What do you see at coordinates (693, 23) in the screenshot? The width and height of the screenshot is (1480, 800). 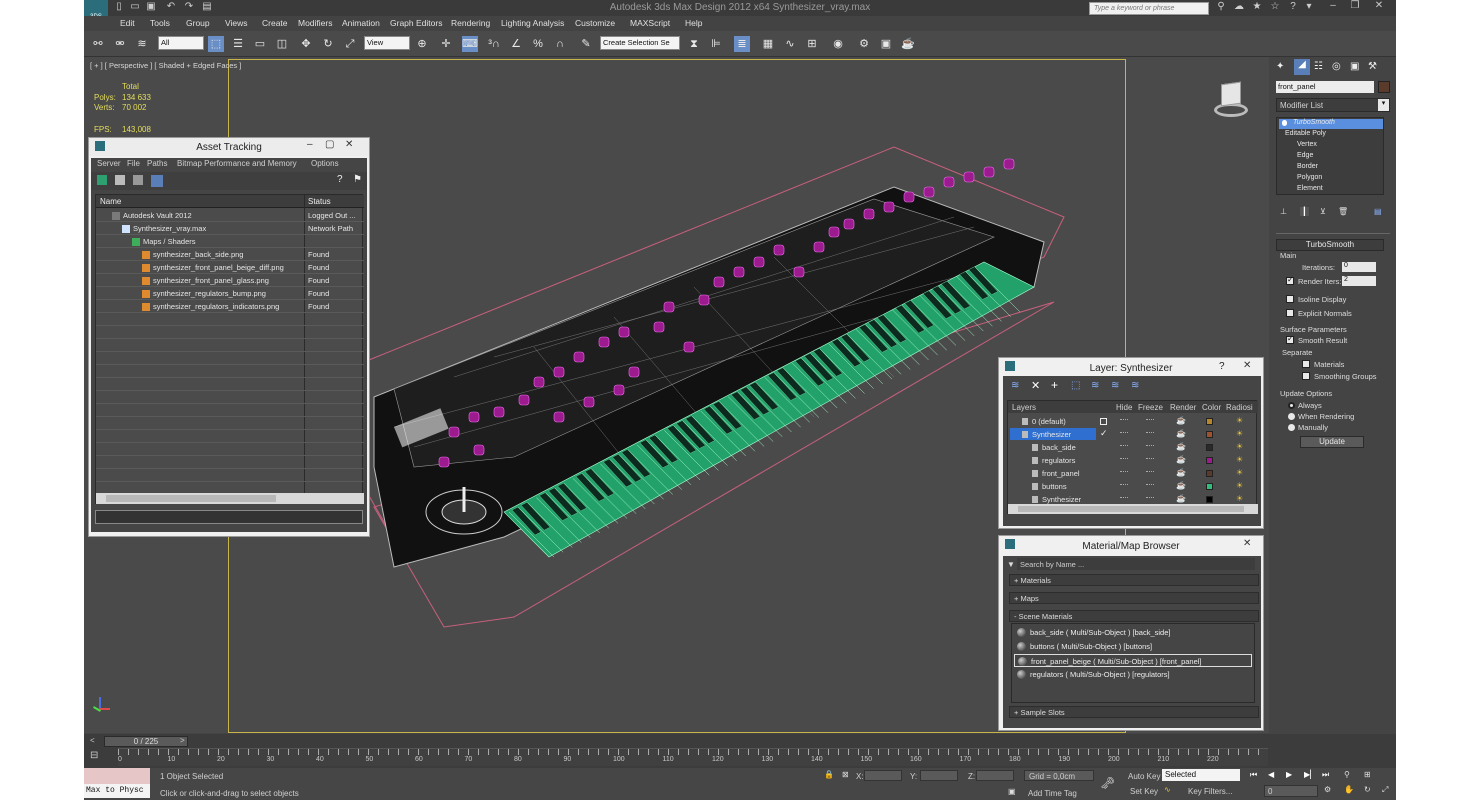 I see `menu-help: Help` at bounding box center [693, 23].